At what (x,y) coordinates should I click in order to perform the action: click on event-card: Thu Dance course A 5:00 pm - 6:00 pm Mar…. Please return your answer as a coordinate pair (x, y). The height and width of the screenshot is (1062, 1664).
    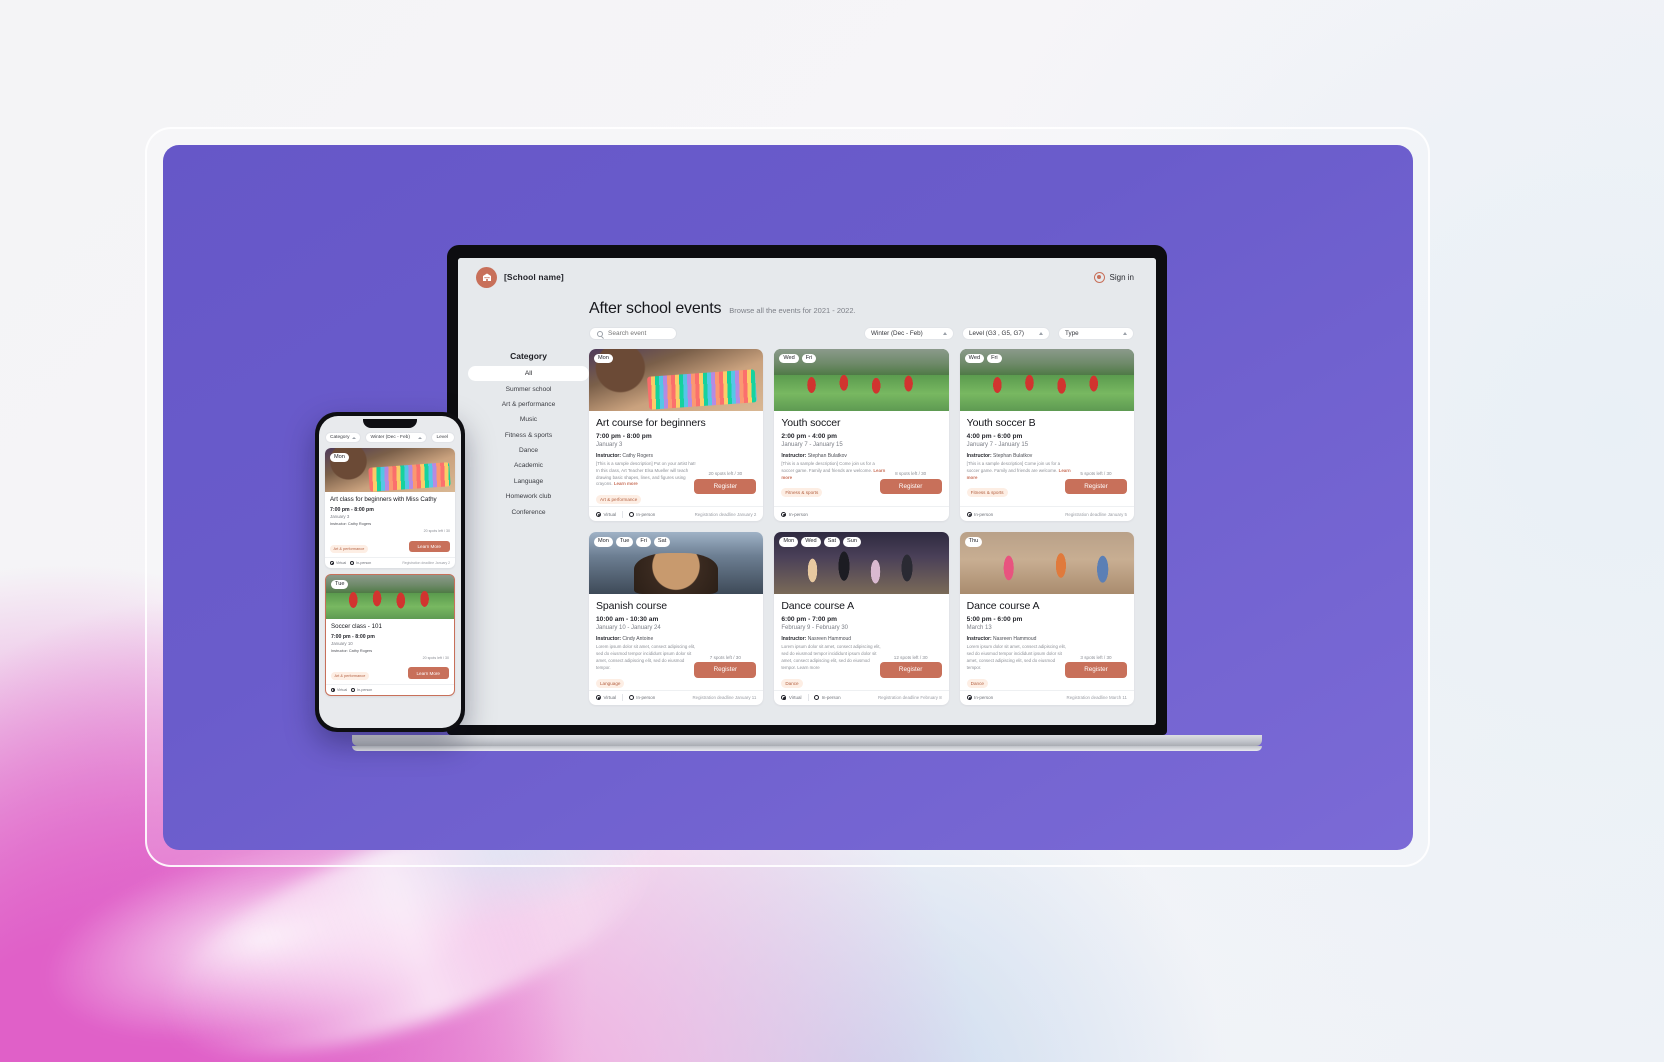
    Looking at the image, I should click on (1046, 618).